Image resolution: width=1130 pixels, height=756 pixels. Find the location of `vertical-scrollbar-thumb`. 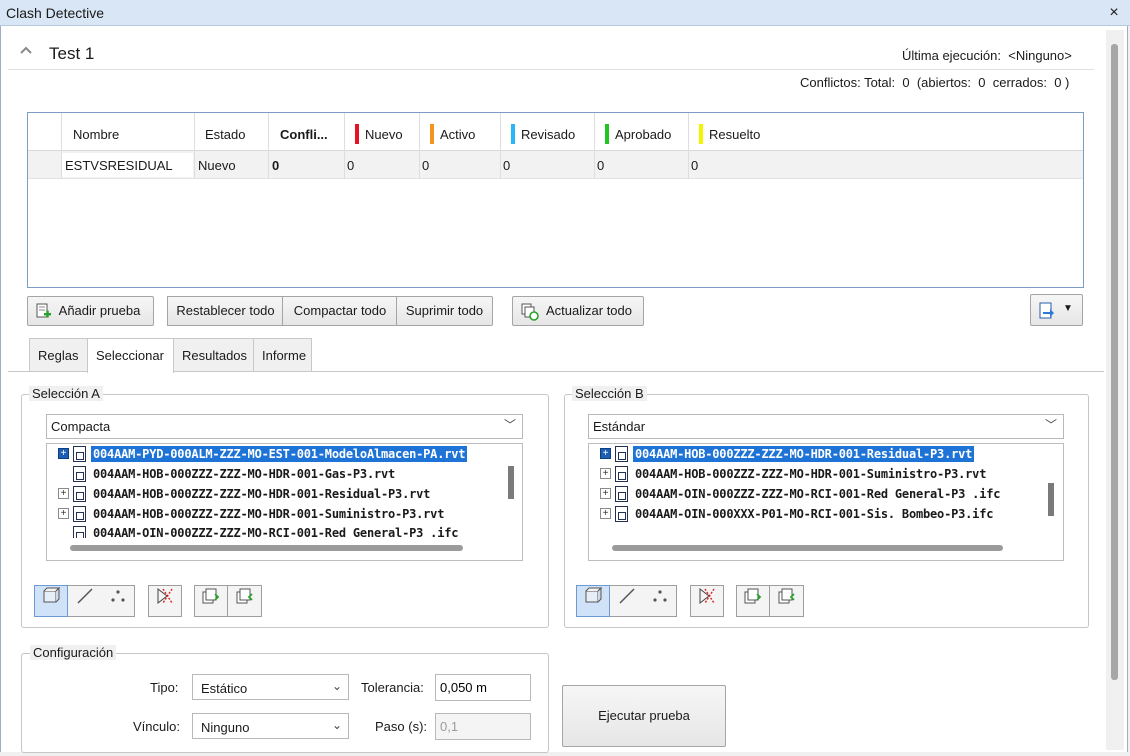

vertical-scrollbar-thumb is located at coordinates (1114, 362).